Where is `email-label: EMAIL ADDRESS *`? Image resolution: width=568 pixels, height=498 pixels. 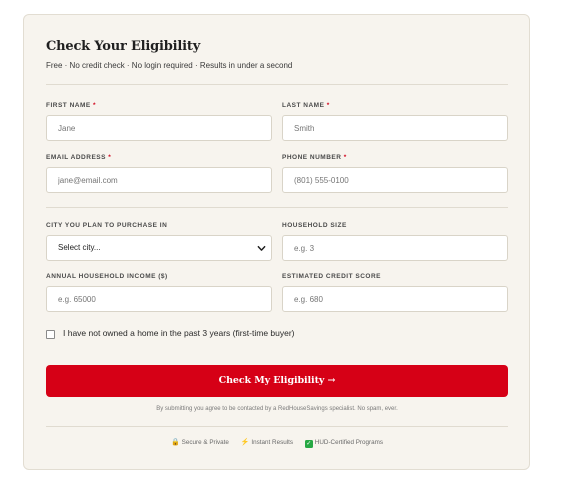 email-label: EMAIL ADDRESS * is located at coordinates (79, 157).